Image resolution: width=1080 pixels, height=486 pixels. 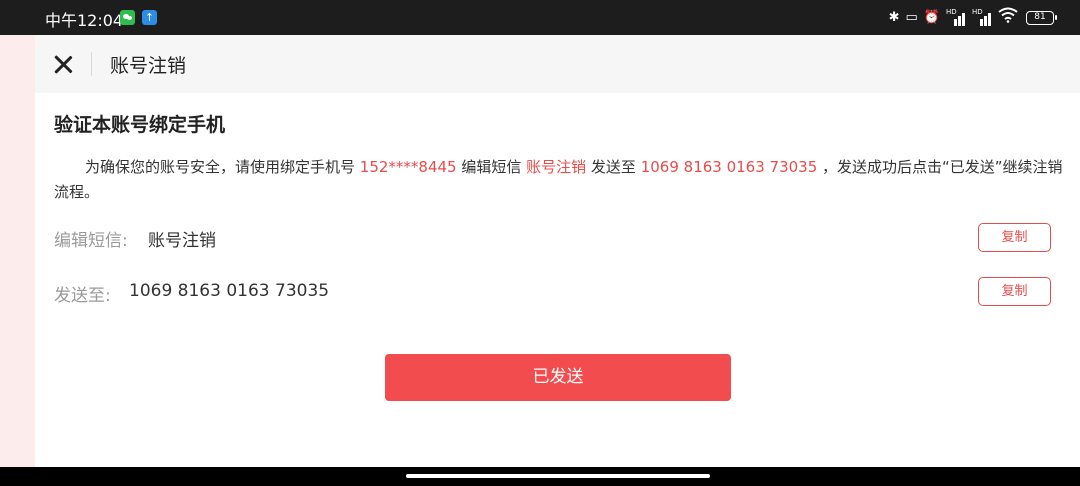 I want to click on vibrate-icon: ▭, so click(x=911, y=17).